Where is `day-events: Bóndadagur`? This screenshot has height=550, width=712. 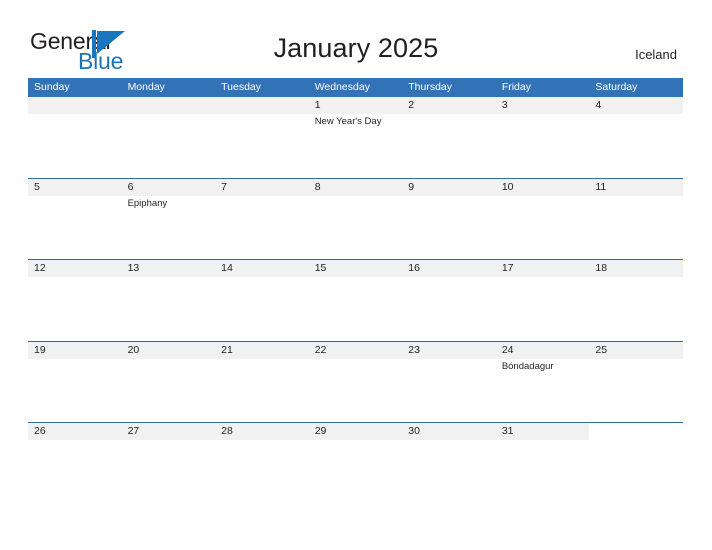 day-events: Bóndadagur is located at coordinates (546, 366).